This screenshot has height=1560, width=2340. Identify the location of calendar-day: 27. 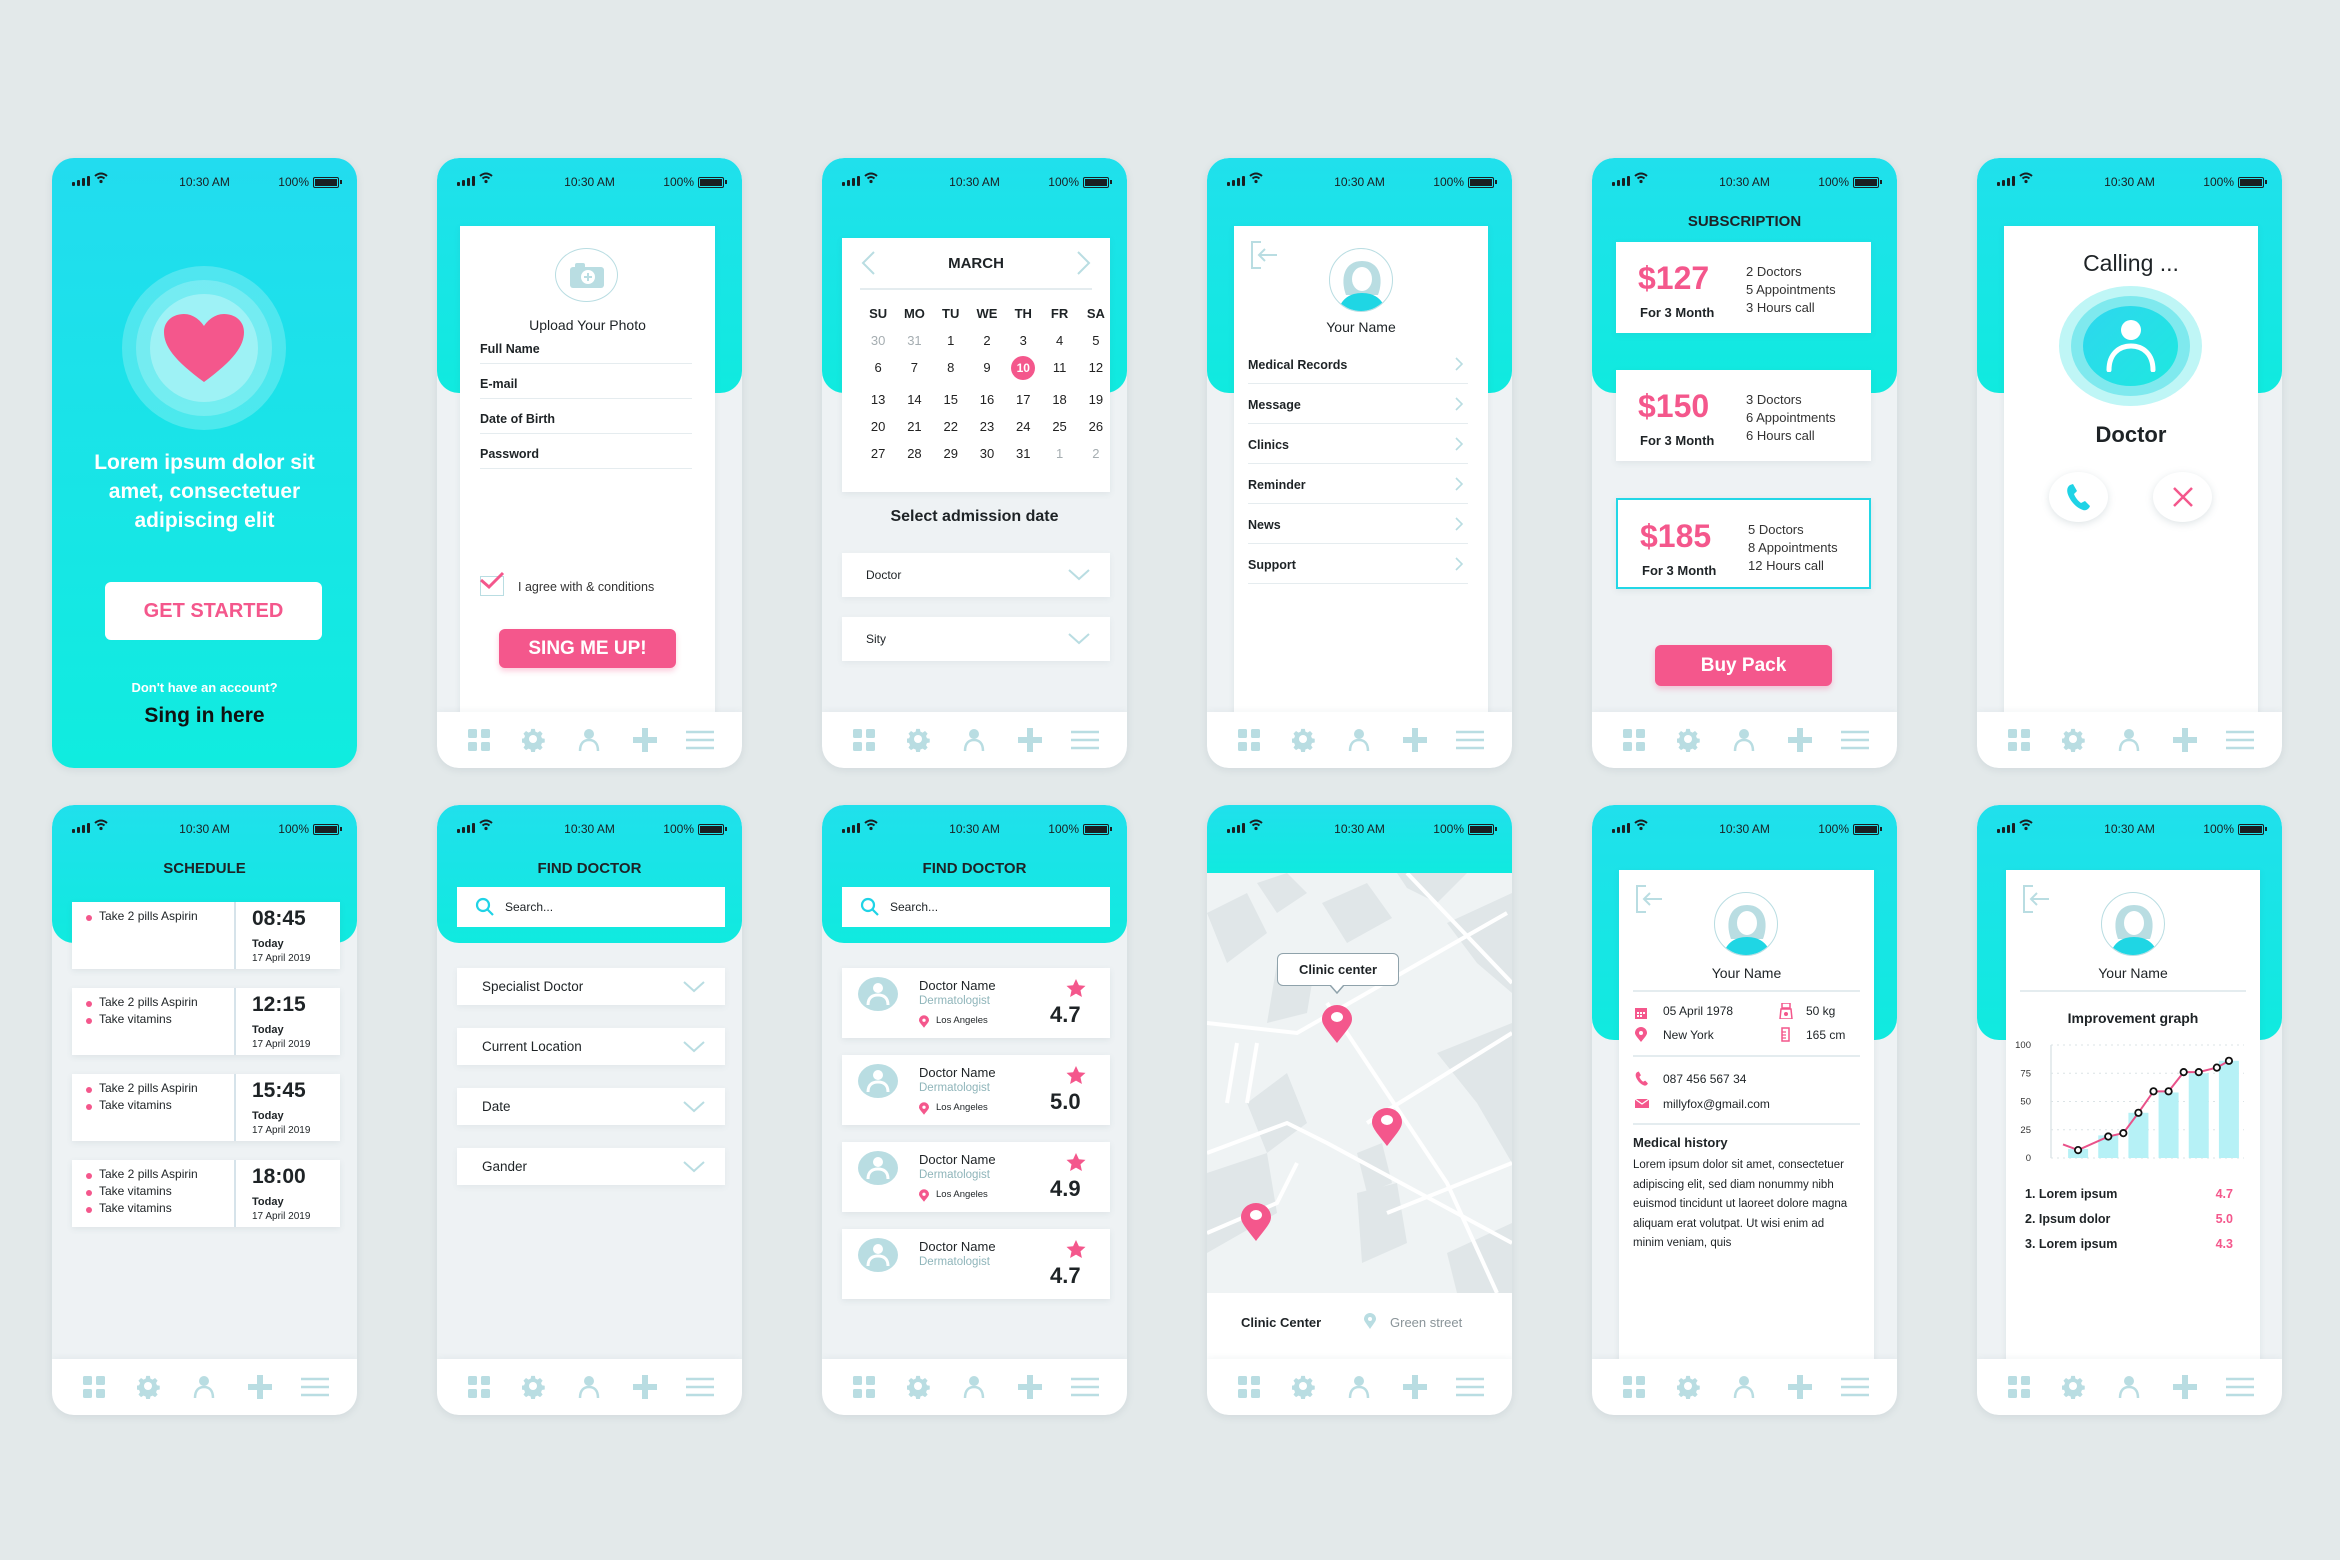
(878, 453).